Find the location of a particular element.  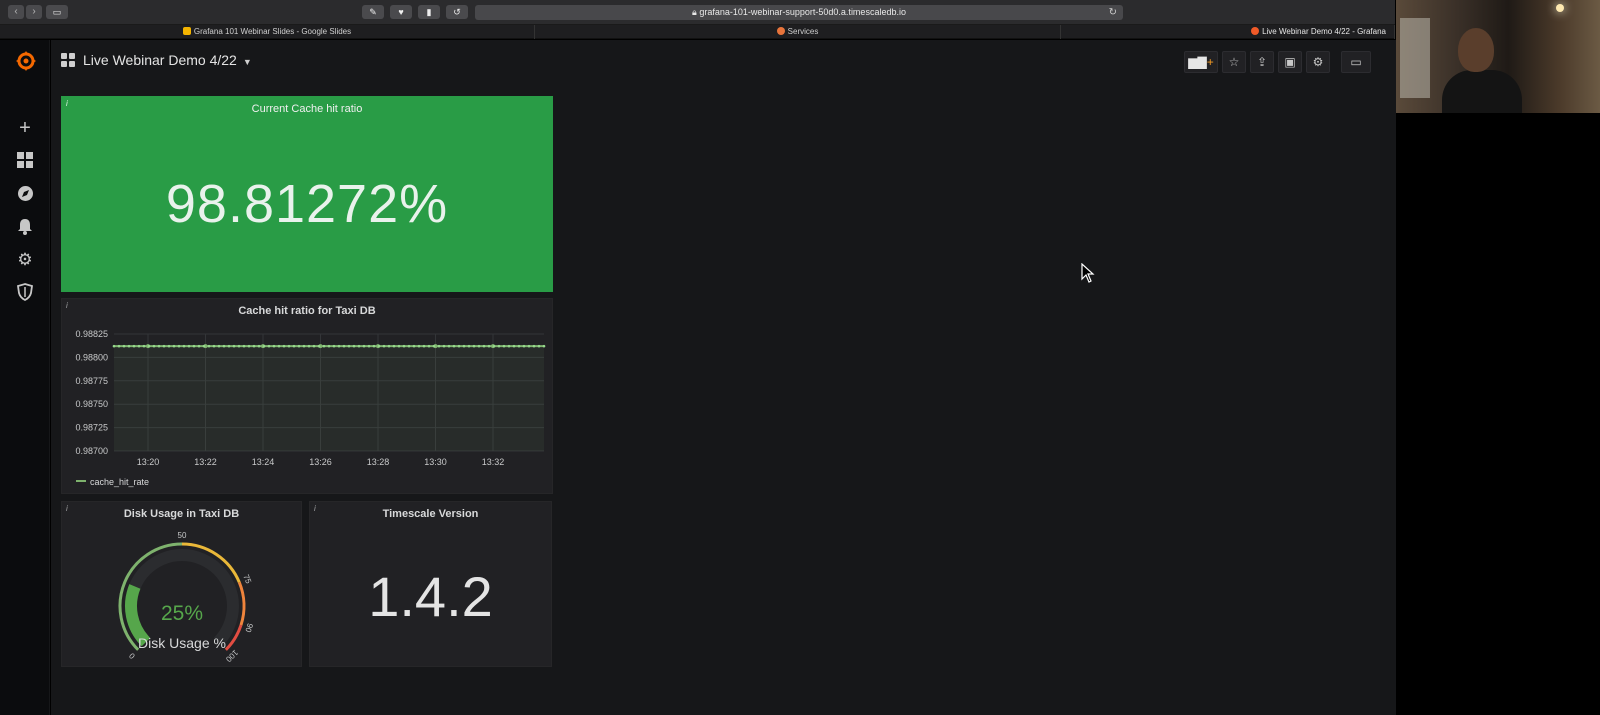

add-panel-icon: ▆▇+ is located at coordinates (1201, 62).